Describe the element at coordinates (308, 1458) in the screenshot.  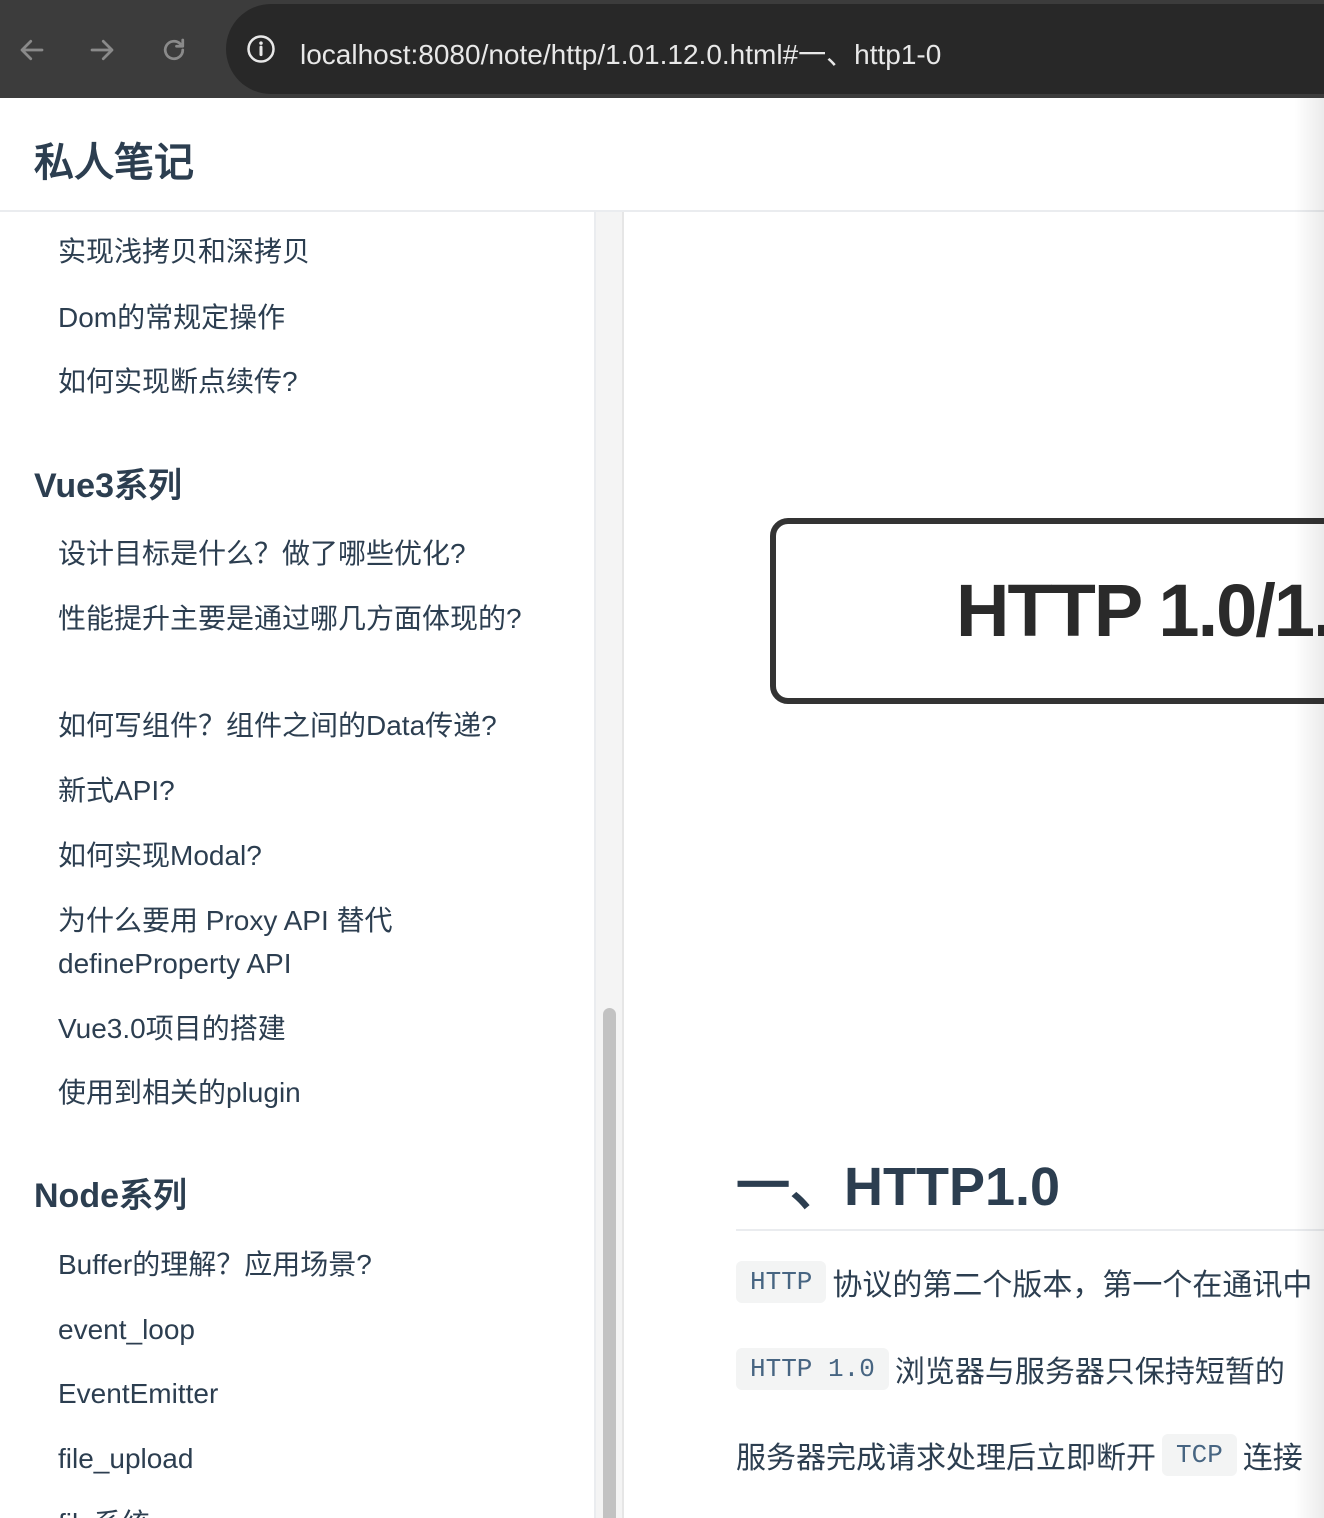
I see `sidebar-item: file_upload` at that location.